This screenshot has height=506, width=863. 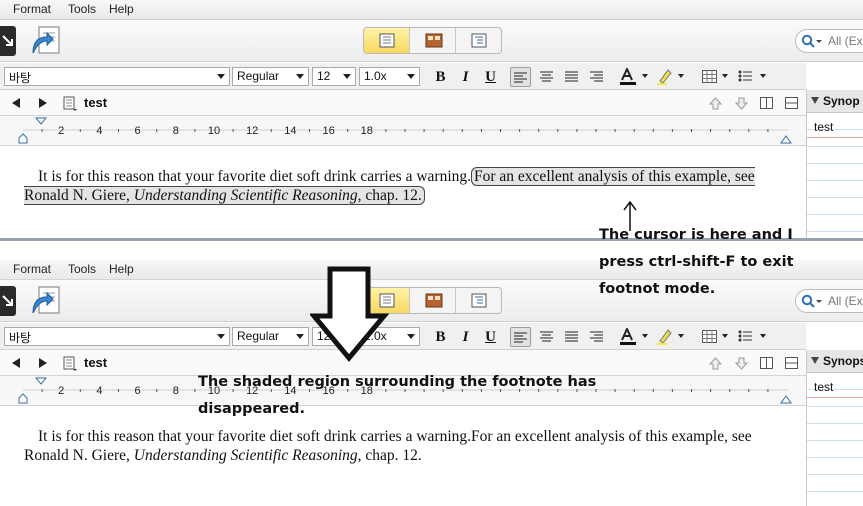 I want to click on shade-annotation-line-2: disappeared., so click(x=252, y=409).